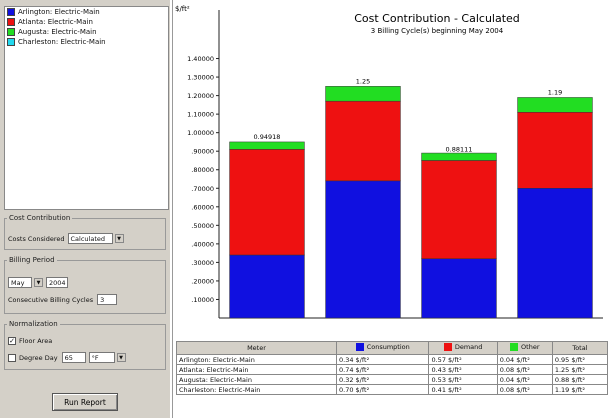 The image size is (609, 418). I want to click on col-header-demand: Demand, so click(463, 348).